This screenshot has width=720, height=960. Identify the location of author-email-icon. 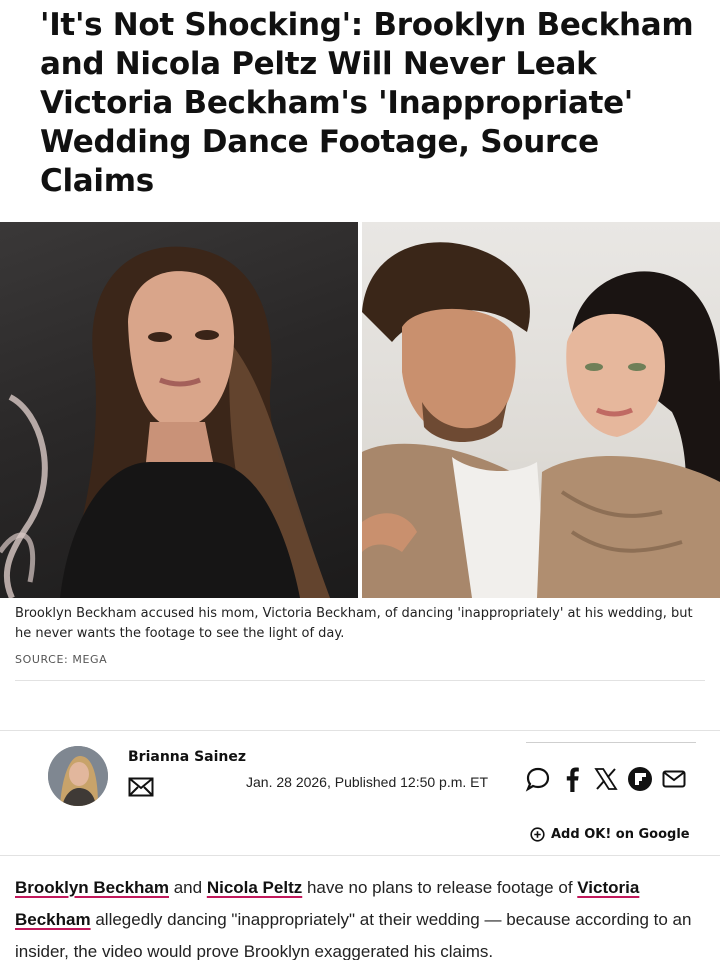
(141, 787).